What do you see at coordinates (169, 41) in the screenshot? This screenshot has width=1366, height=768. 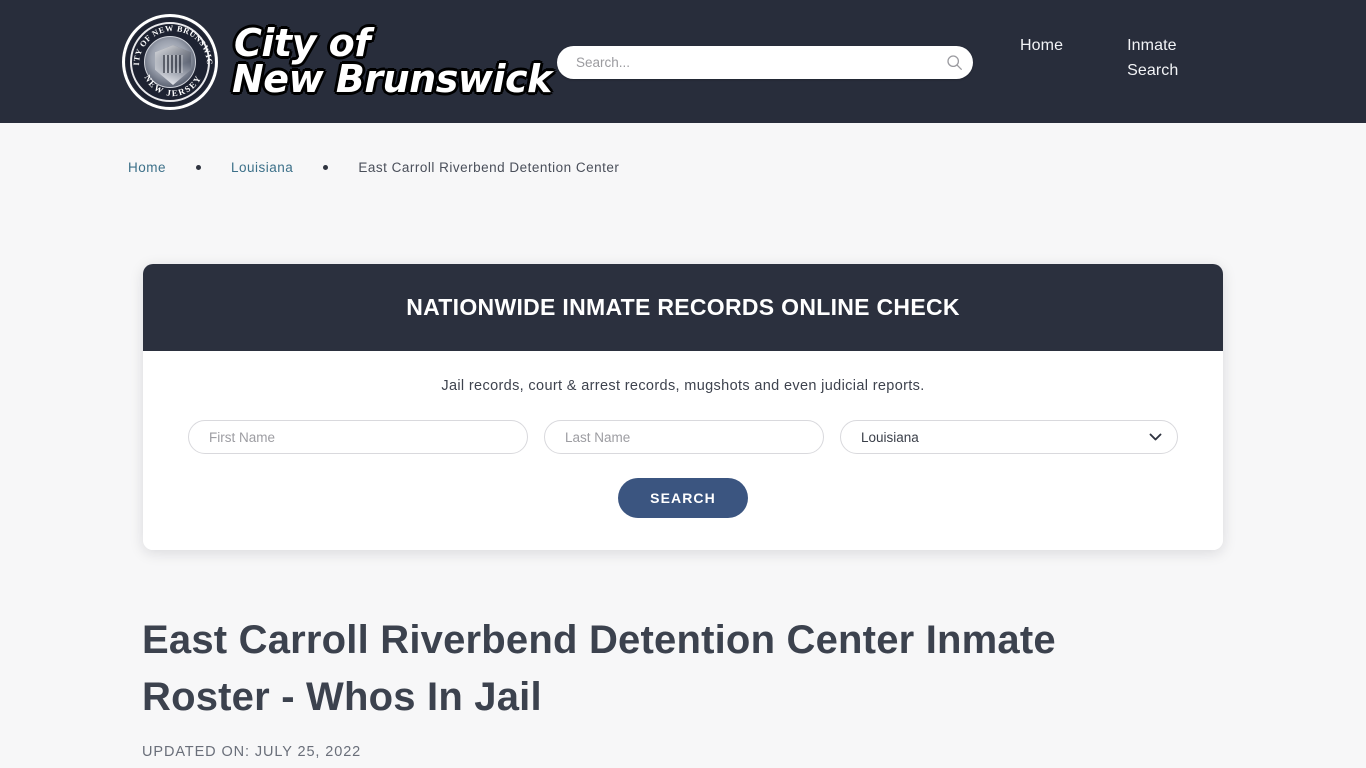 I see `seal-top-text: CITY OF NEW BRUNSWICK` at bounding box center [169, 41].